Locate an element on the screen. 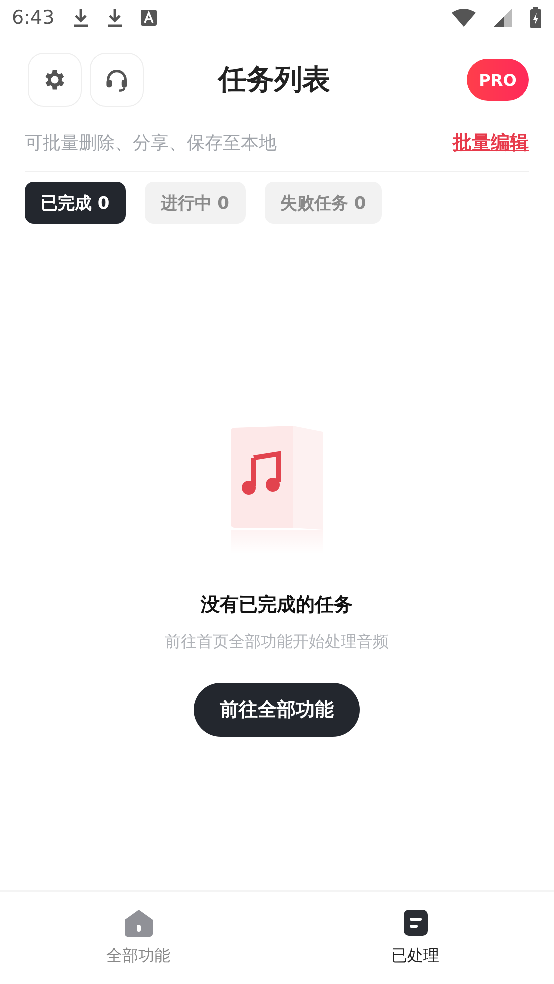 This screenshot has height=984, width=554. font-icon is located at coordinates (148, 18).